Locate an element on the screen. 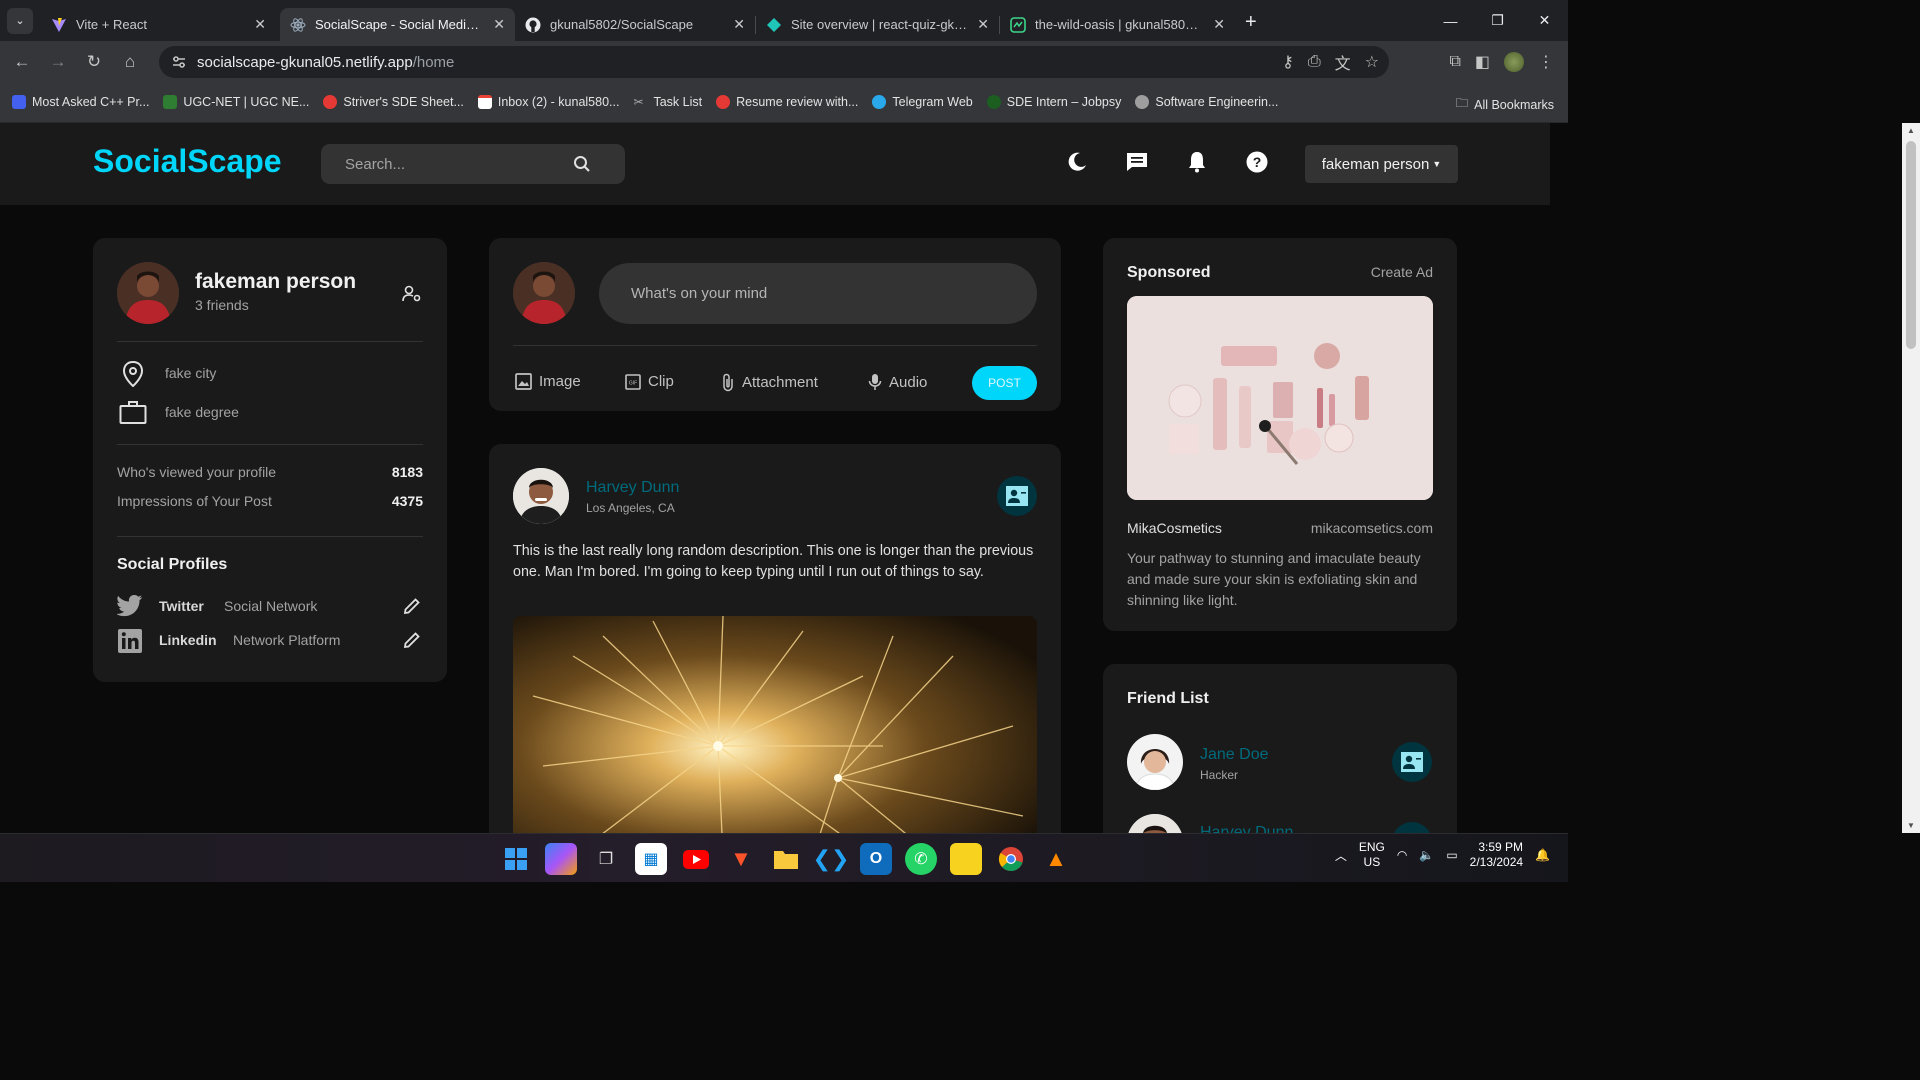 The width and height of the screenshot is (1920, 1080). bookmark-item: Telegram Web is located at coordinates (922, 102).